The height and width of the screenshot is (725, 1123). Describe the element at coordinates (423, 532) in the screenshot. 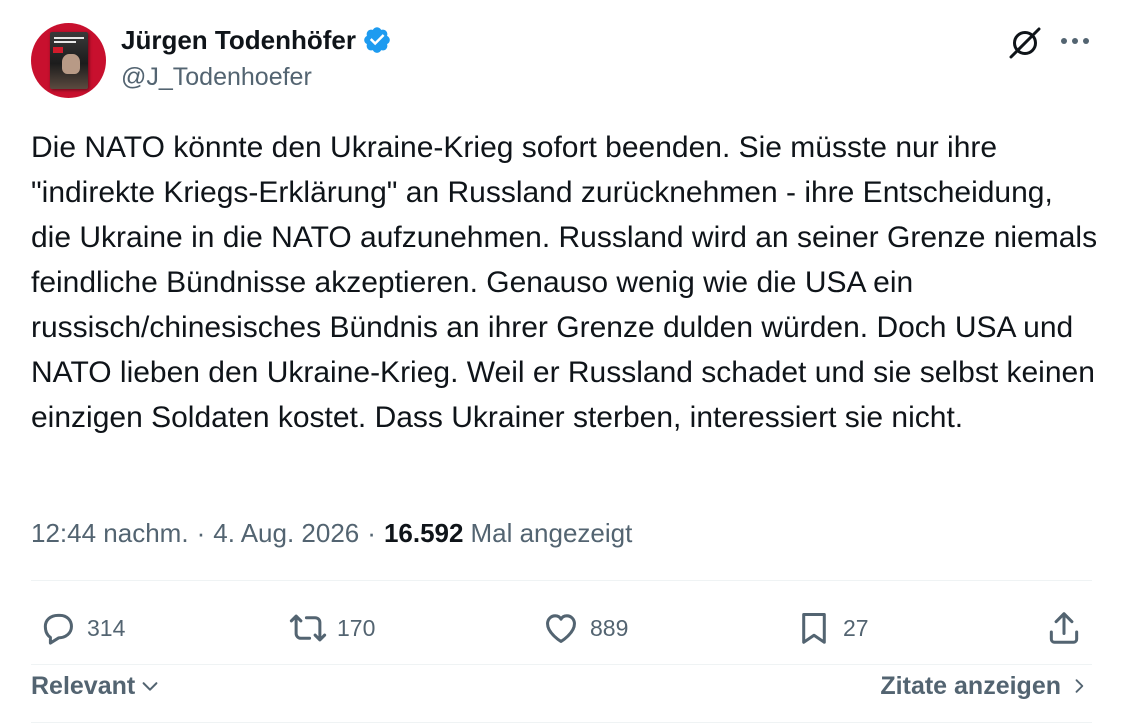

I see `views-count: 16.592` at that location.